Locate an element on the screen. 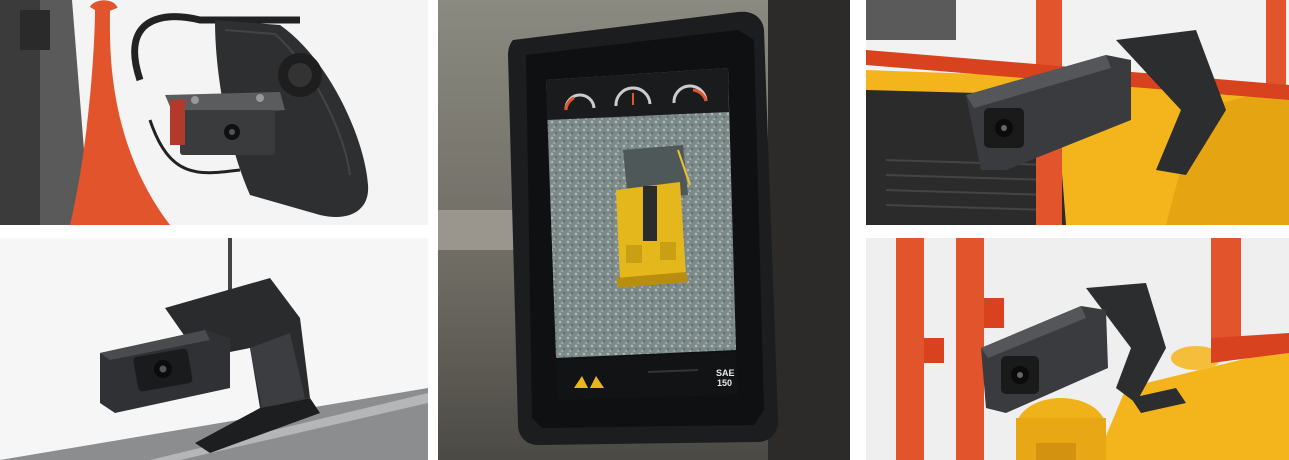 The image size is (1289, 460). monitor-screen is located at coordinates (641, 213).